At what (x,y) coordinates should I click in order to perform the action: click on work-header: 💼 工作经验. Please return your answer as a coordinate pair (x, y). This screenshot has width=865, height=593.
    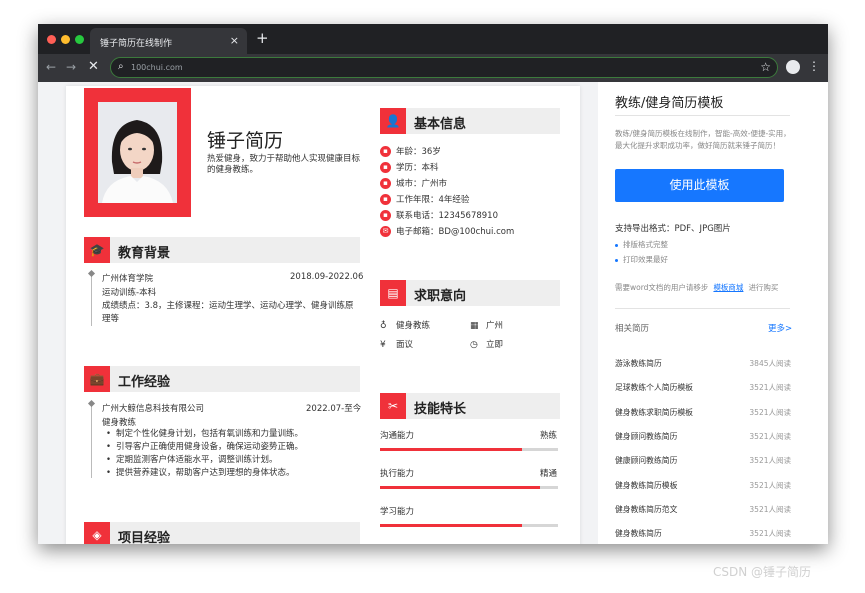
    Looking at the image, I should click on (222, 379).